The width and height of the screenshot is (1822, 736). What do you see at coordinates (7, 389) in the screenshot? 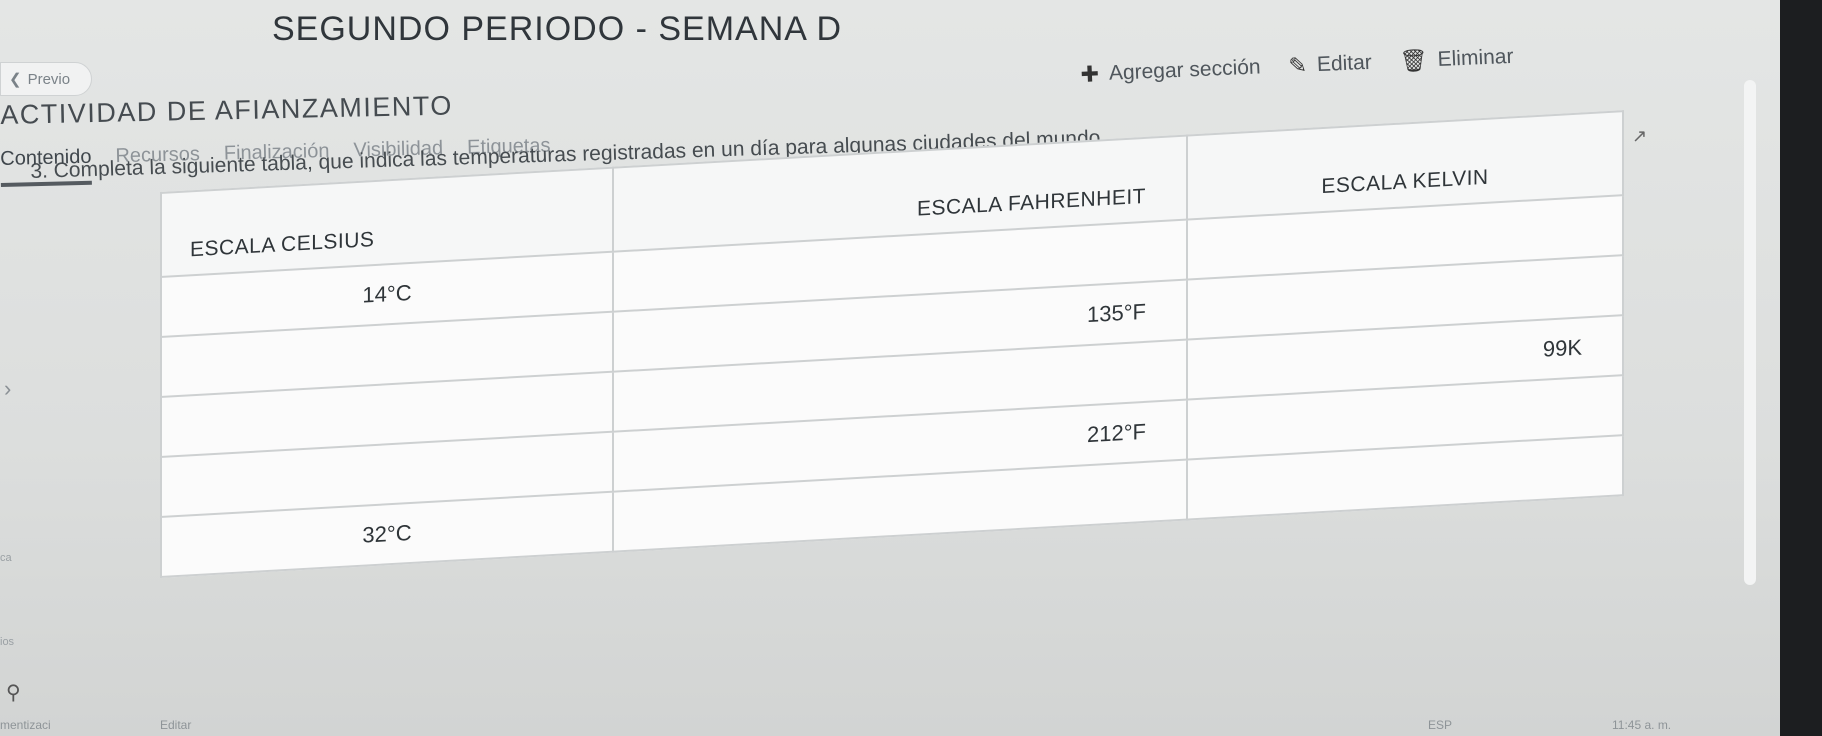
I see `chevron-right-icon: ›` at bounding box center [7, 389].